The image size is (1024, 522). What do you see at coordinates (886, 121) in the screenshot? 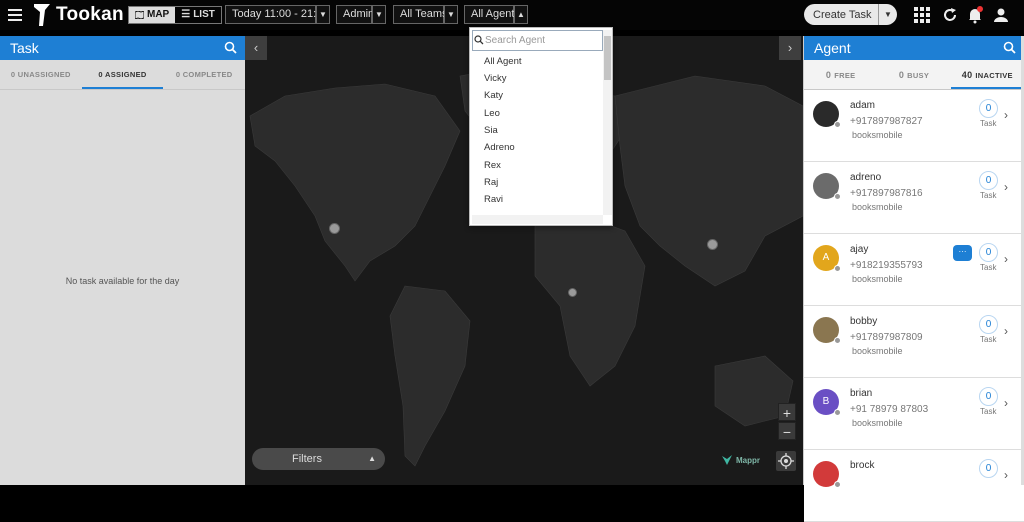
I see `agent-phone: +917897987827` at bounding box center [886, 121].